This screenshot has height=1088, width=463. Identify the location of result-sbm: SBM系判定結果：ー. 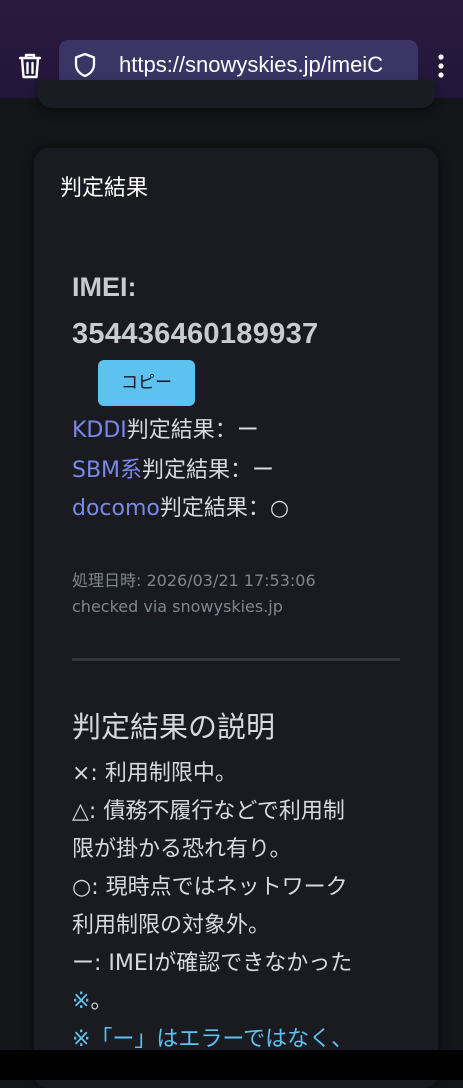
(173, 468).